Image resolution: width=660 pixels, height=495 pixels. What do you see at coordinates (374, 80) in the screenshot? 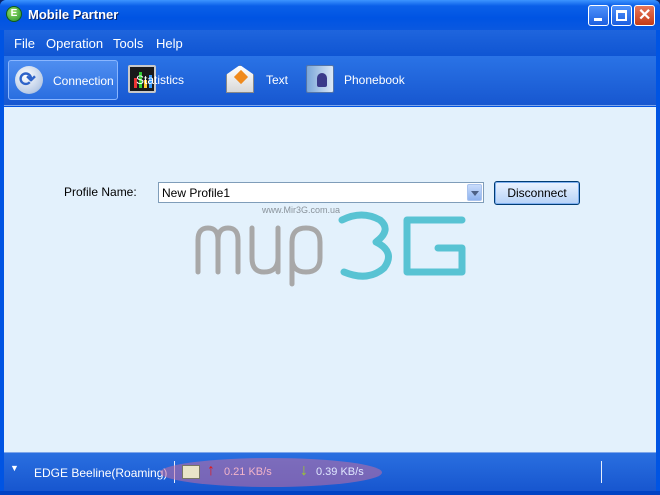
I see `tab-phonebook-label: Phonebook` at bounding box center [374, 80].